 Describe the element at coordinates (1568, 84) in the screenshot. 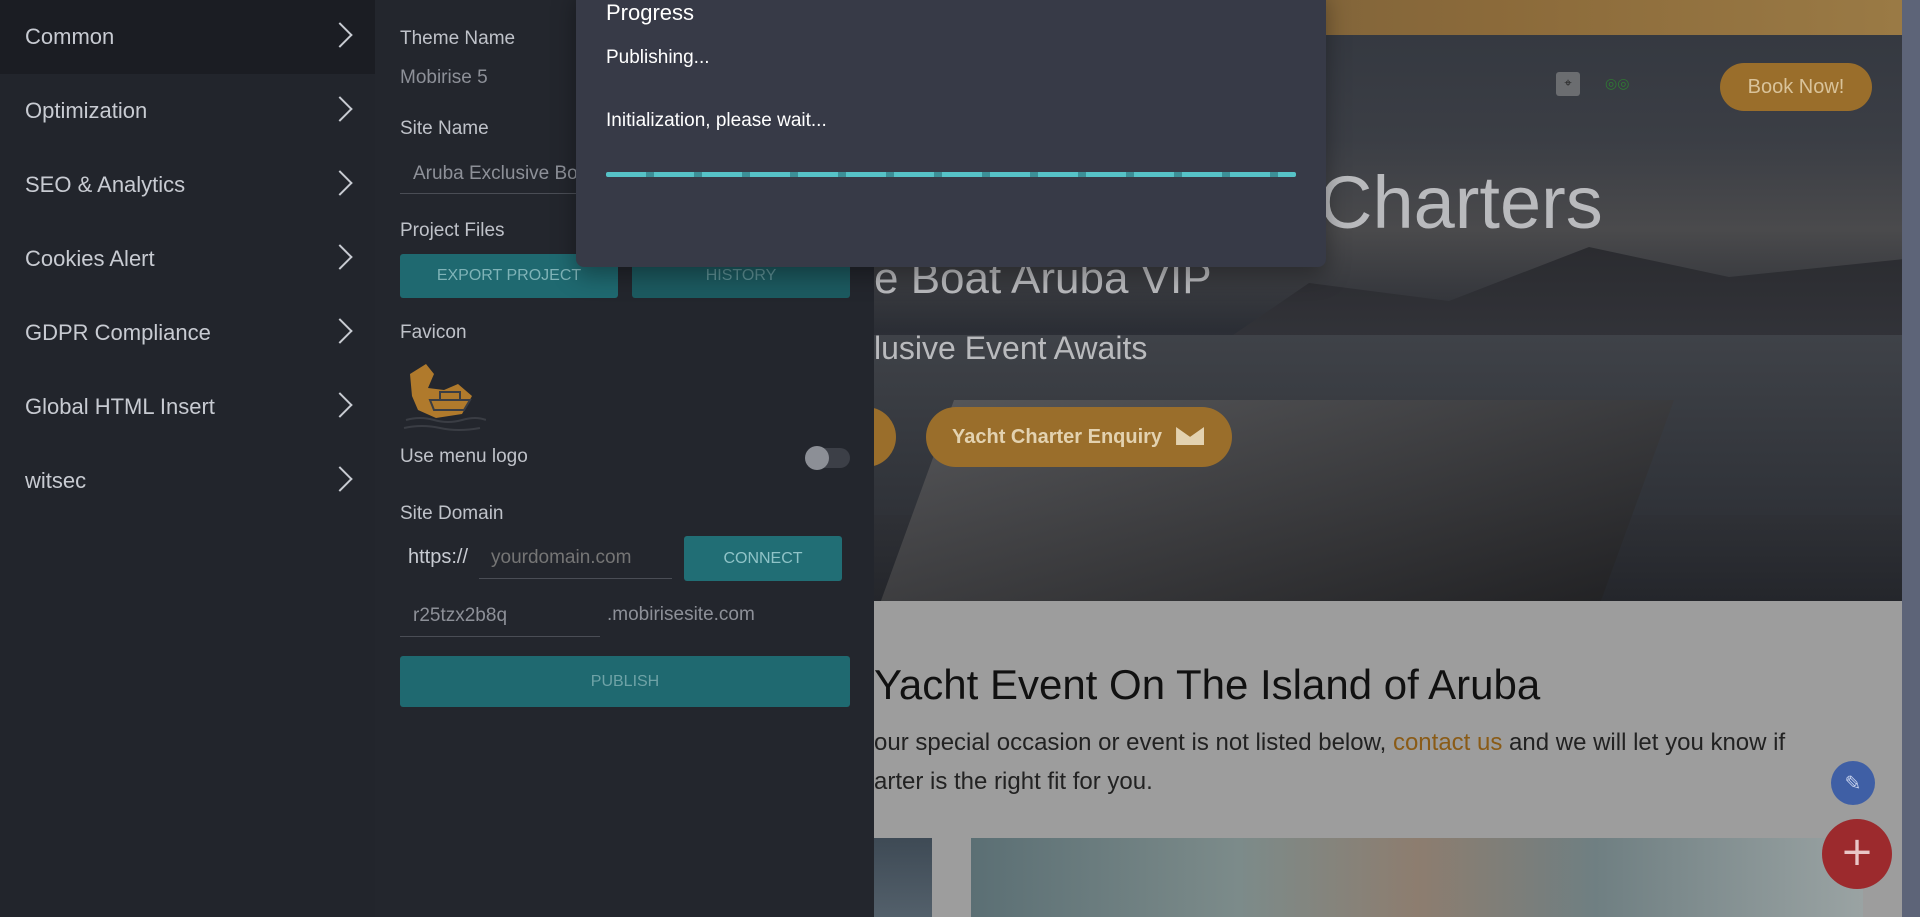

I see `map-pin-icon: ⌖` at that location.